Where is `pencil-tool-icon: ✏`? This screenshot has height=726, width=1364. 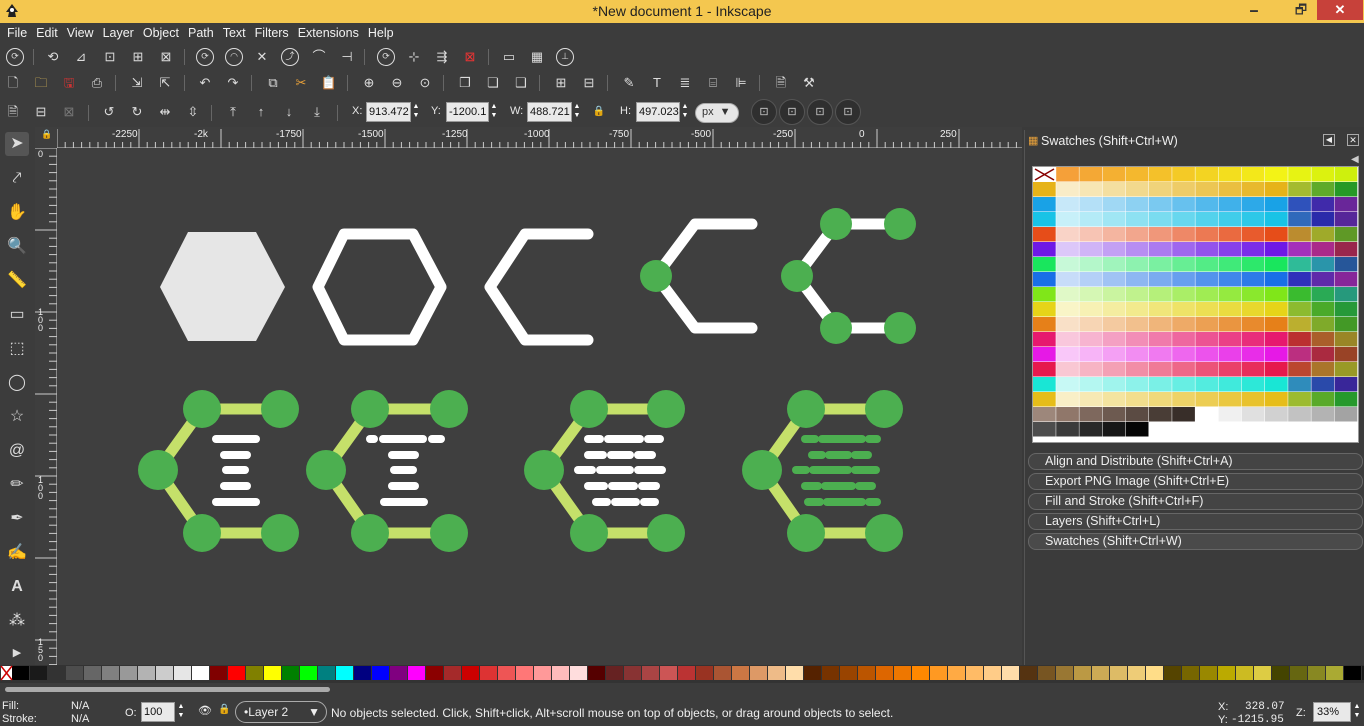
pencil-tool-icon: ✏ is located at coordinates (17, 485).